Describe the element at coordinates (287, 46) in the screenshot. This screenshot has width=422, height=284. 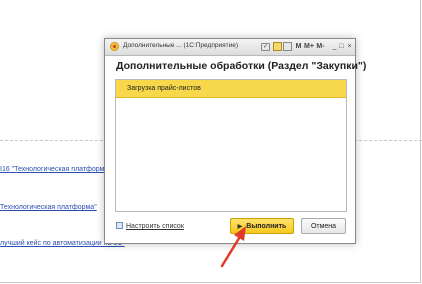
I see `calculator-icon` at that location.